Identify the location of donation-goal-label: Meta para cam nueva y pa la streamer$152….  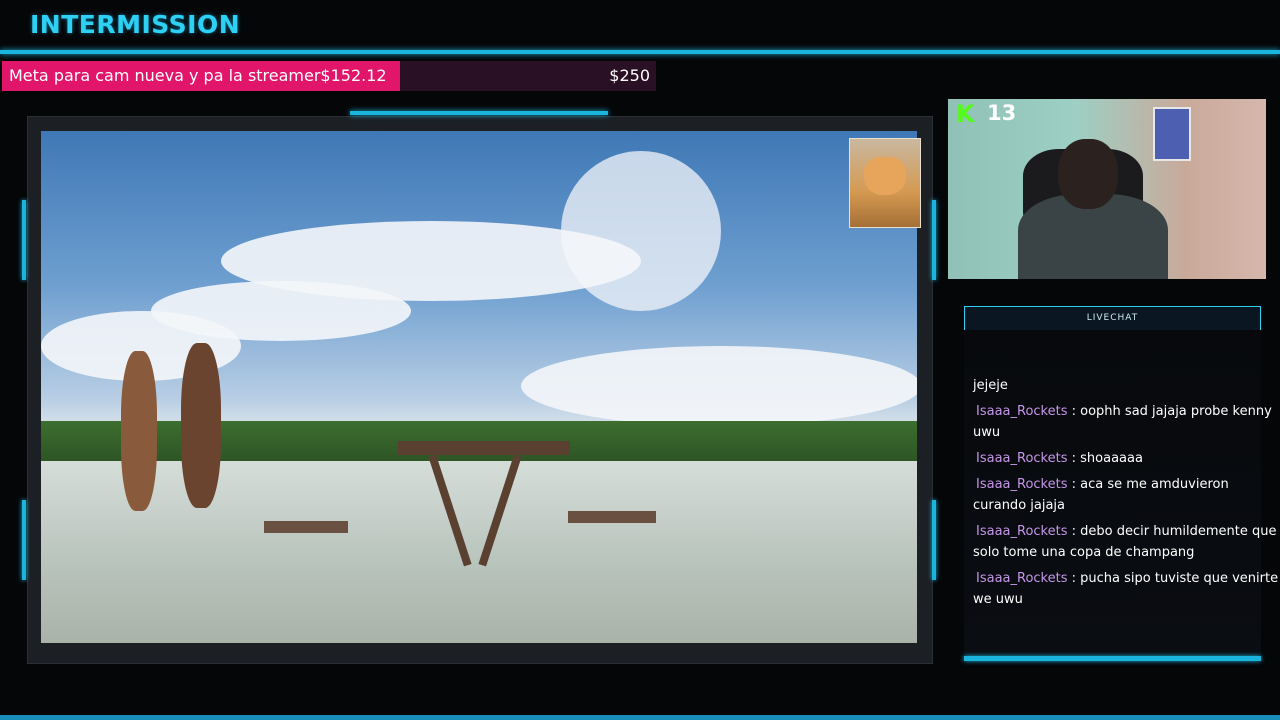
(198, 75).